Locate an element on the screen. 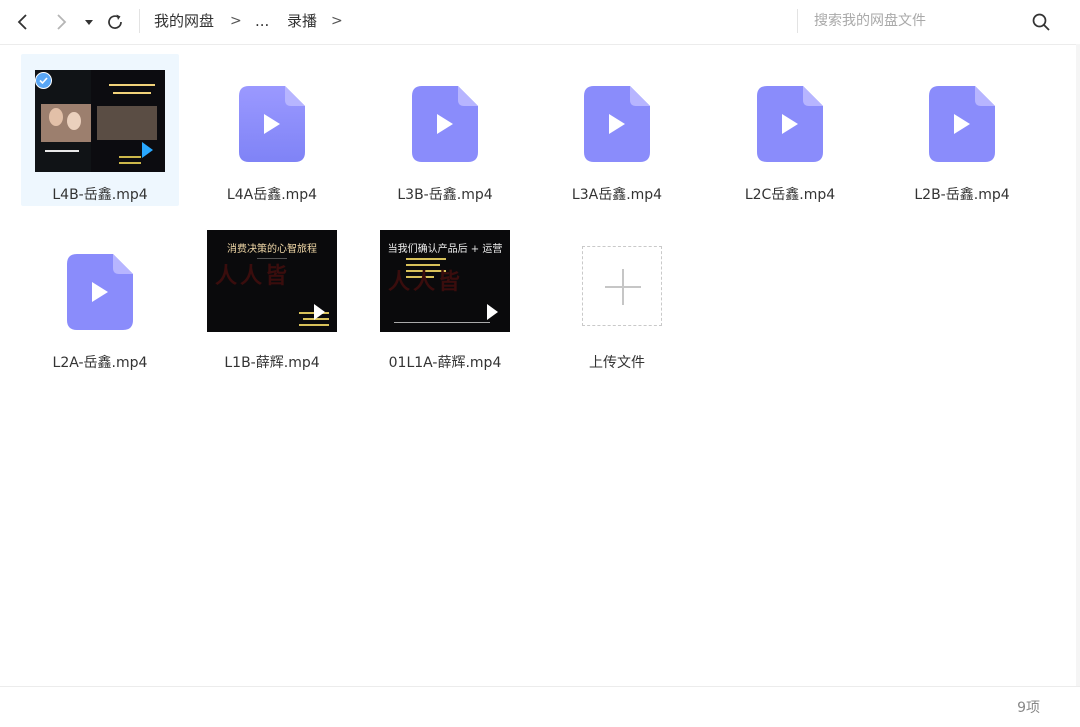 The height and width of the screenshot is (727, 1080). file-name: L2B-岳鑫.mp4 is located at coordinates (962, 195).